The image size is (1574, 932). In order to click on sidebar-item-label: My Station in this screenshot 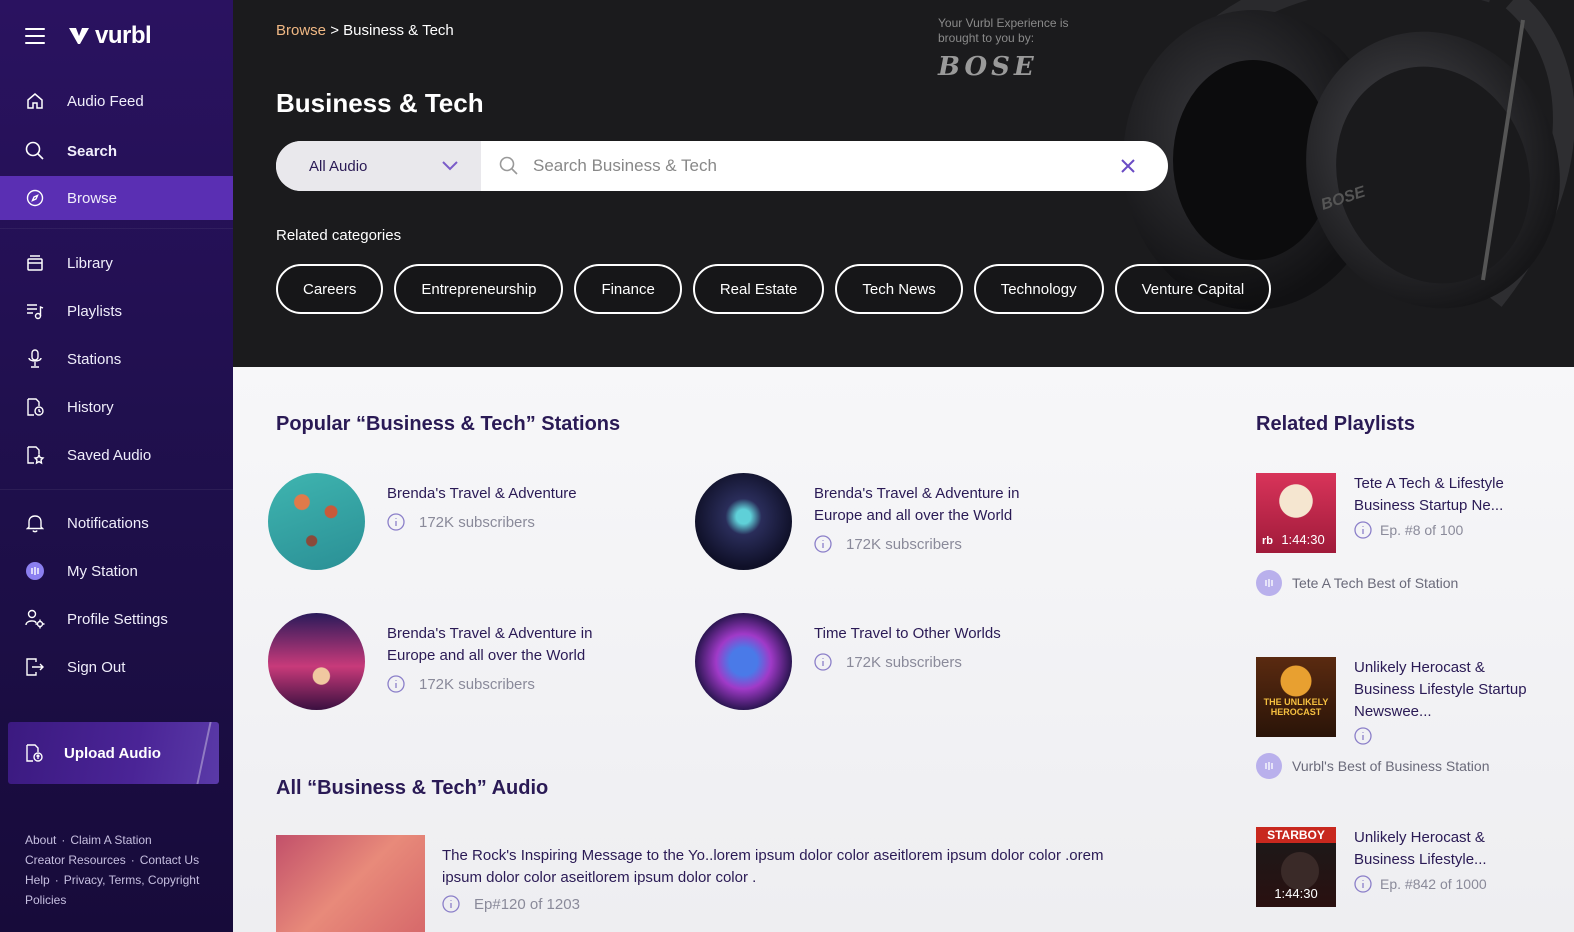, I will do `click(102, 571)`.